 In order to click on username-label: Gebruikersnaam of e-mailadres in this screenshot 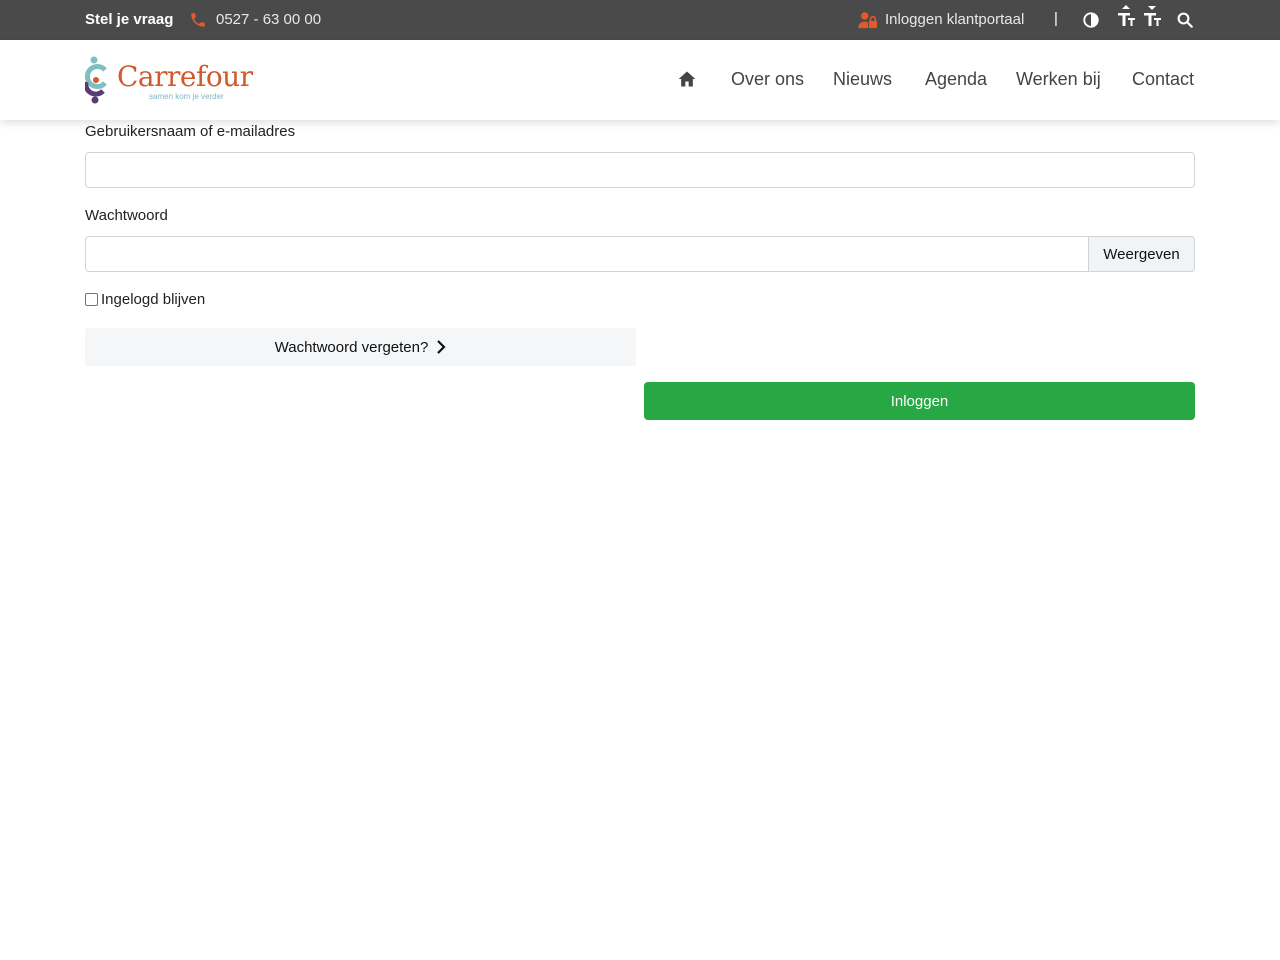, I will do `click(190, 131)`.